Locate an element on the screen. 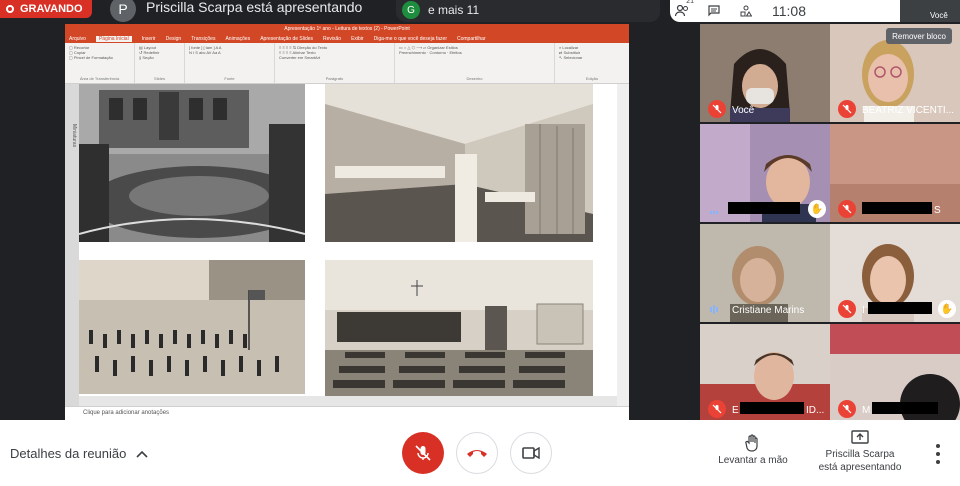 The height and width of the screenshot is (486, 960). slide-scrollbar is located at coordinates (623, 245).